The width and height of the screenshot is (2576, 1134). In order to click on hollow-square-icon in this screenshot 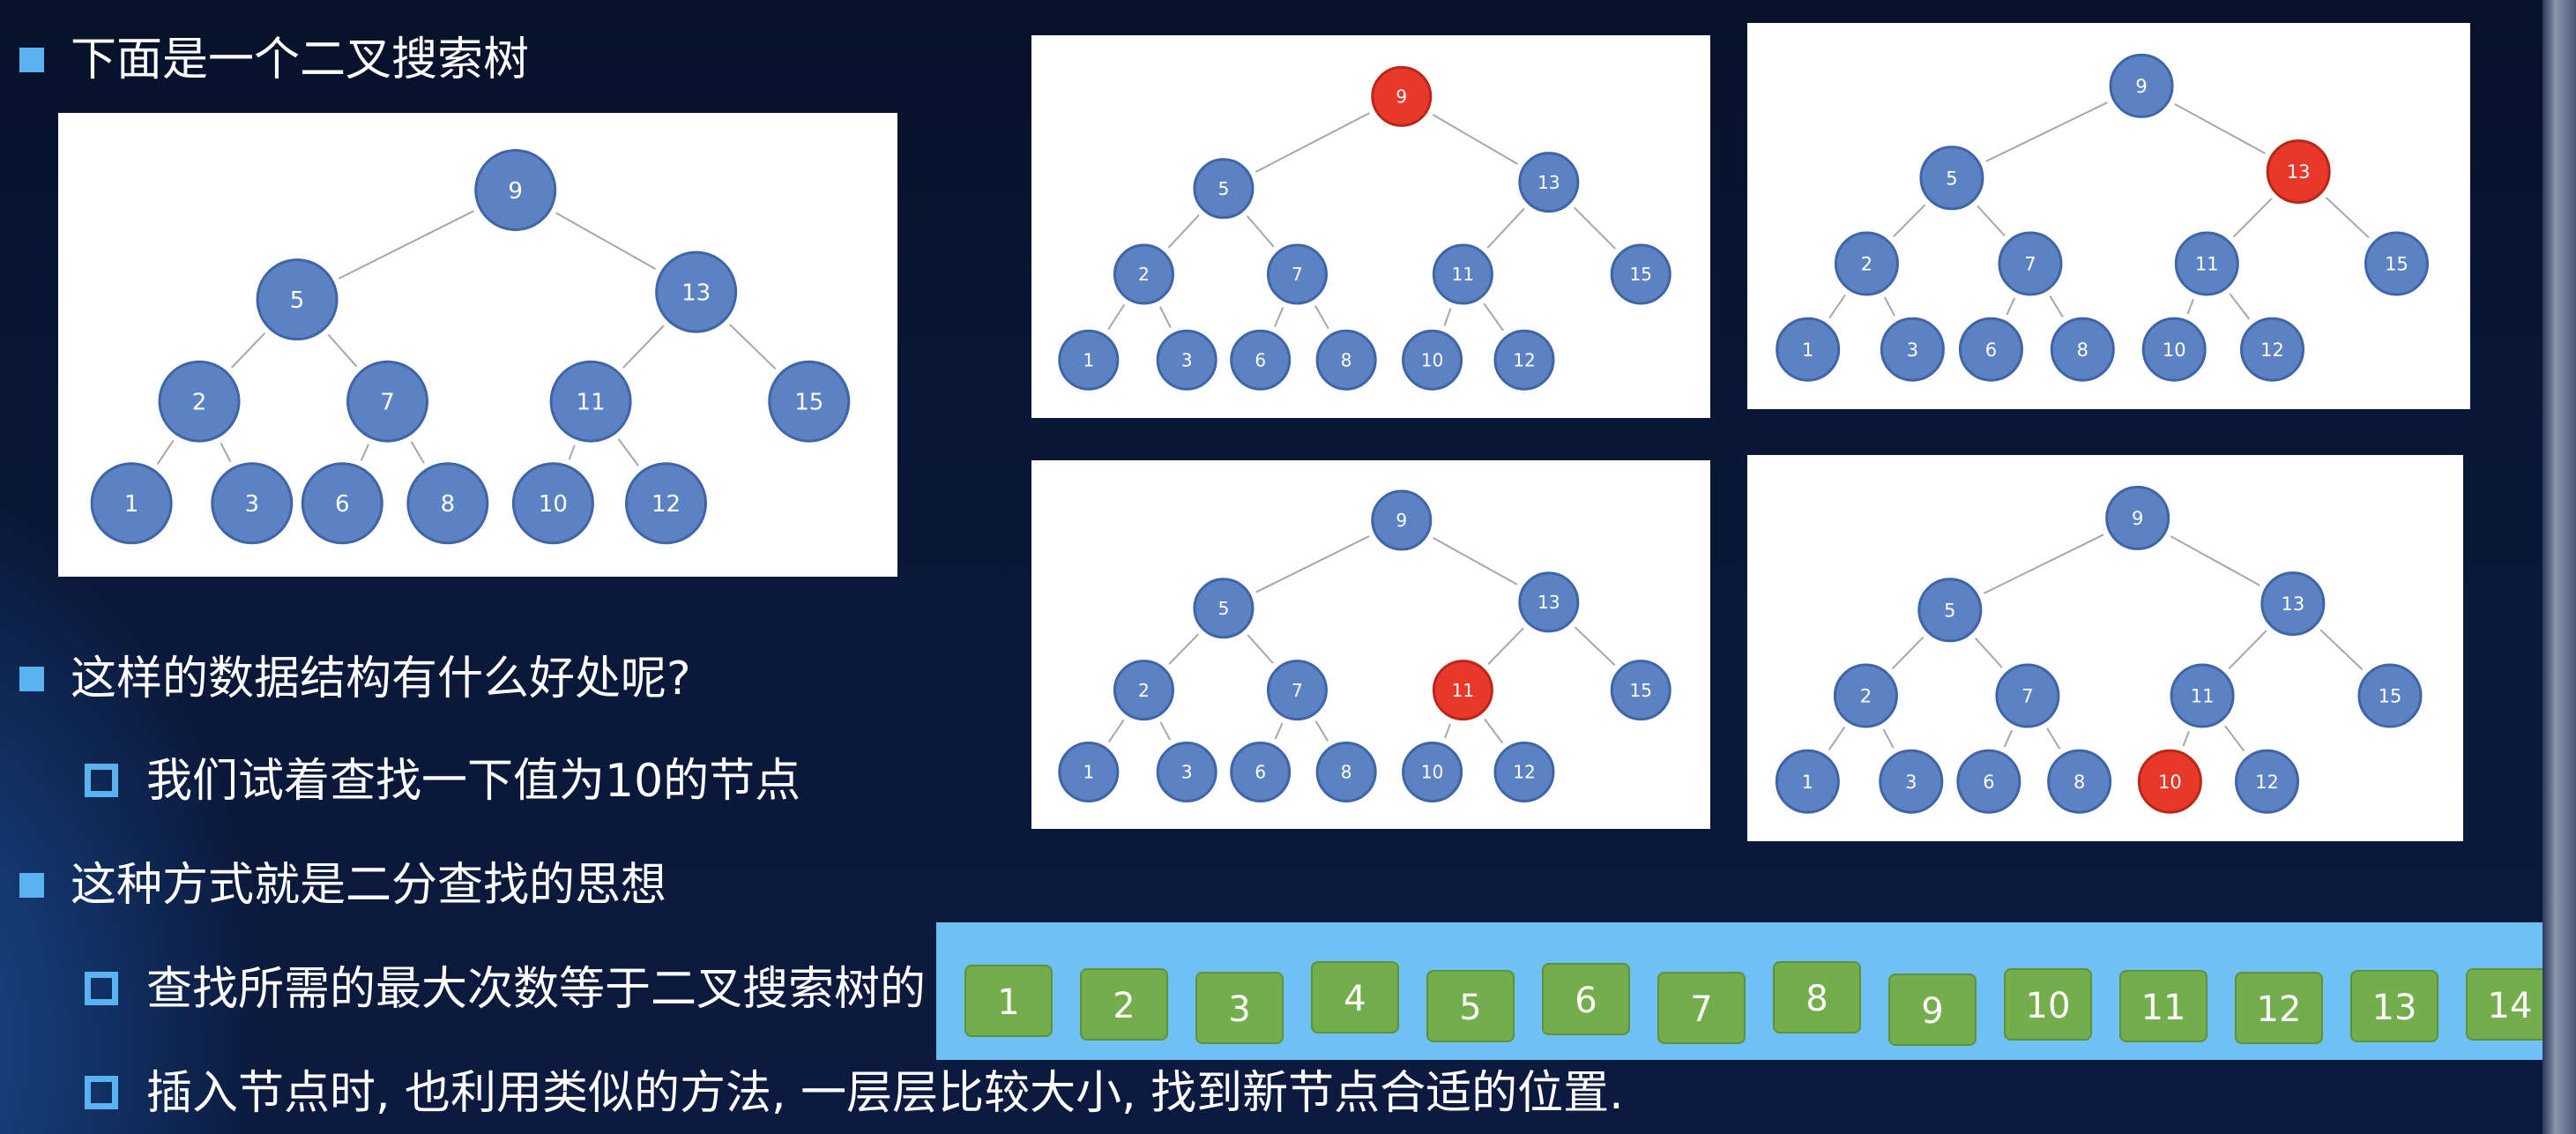, I will do `click(101, 1092)`.